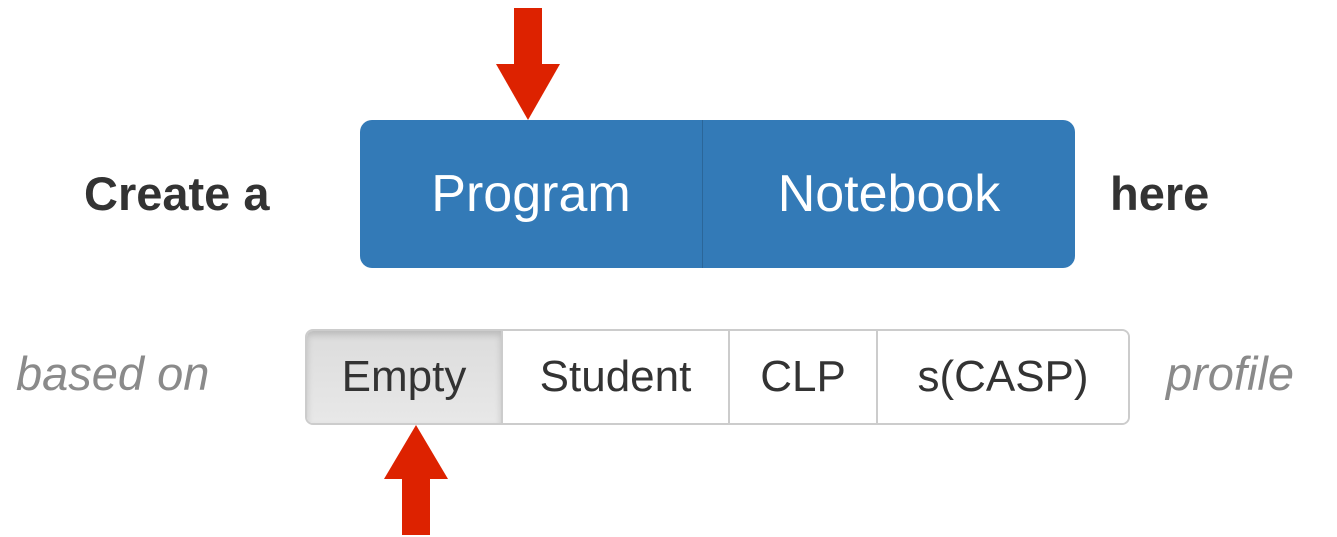 The image size is (1337, 537). I want to click on profile-label: profile, so click(1230, 373).